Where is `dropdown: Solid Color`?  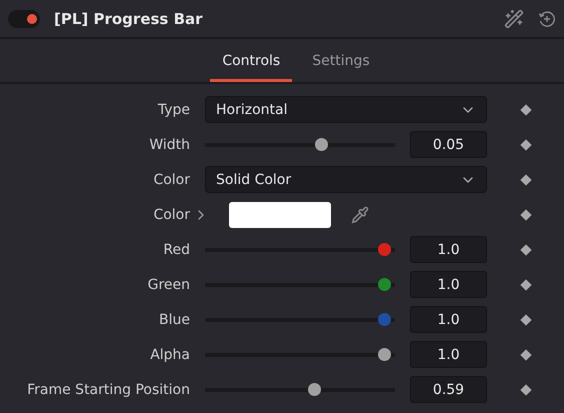 dropdown: Solid Color is located at coordinates (346, 179).